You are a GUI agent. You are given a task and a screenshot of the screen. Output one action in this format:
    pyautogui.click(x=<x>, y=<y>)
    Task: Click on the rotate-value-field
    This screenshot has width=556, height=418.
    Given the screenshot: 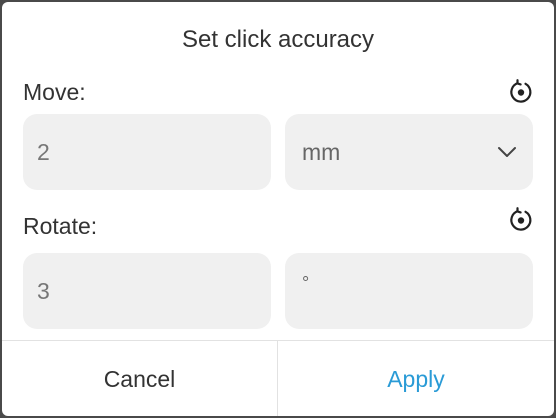 What is the action you would take?
    pyautogui.click(x=147, y=291)
    